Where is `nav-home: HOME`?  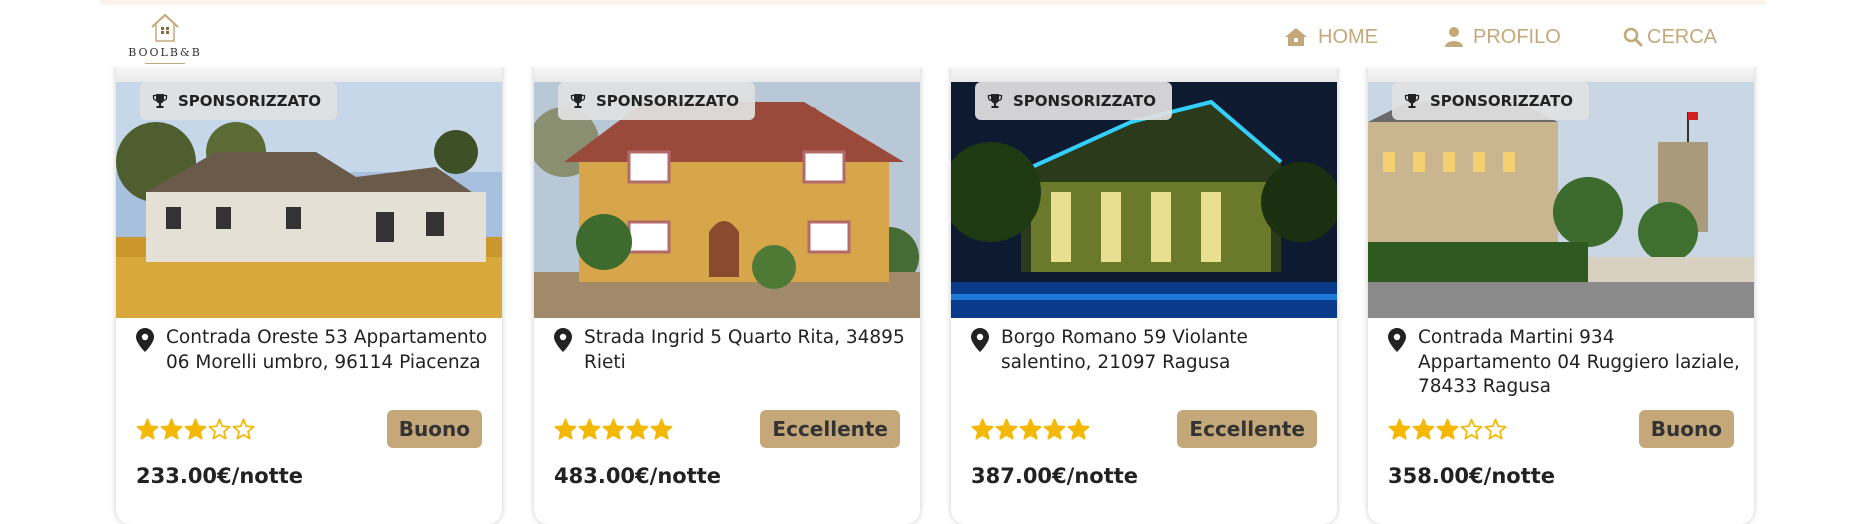
nav-home: HOME is located at coordinates (1331, 37).